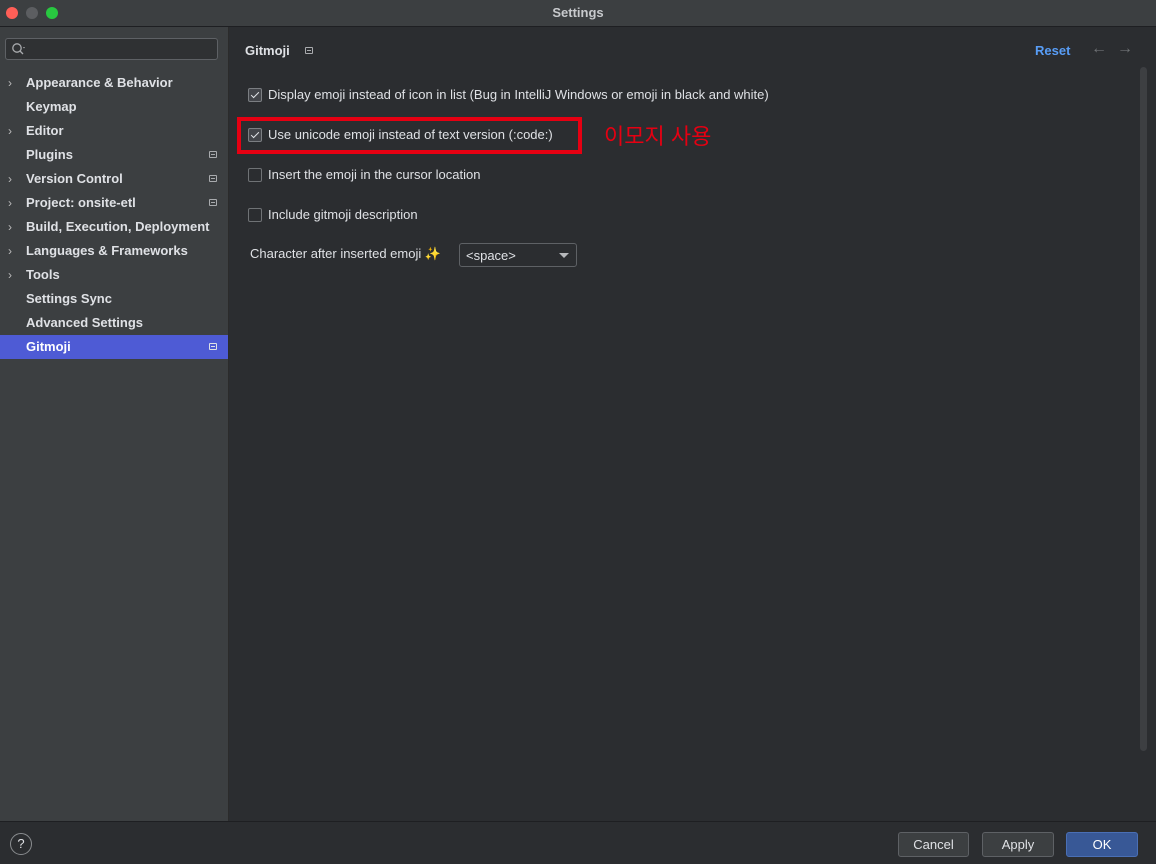 This screenshot has width=1156, height=864. Describe the element at coordinates (51, 106) in the screenshot. I see `sidebar-item-label: Keymap` at that location.